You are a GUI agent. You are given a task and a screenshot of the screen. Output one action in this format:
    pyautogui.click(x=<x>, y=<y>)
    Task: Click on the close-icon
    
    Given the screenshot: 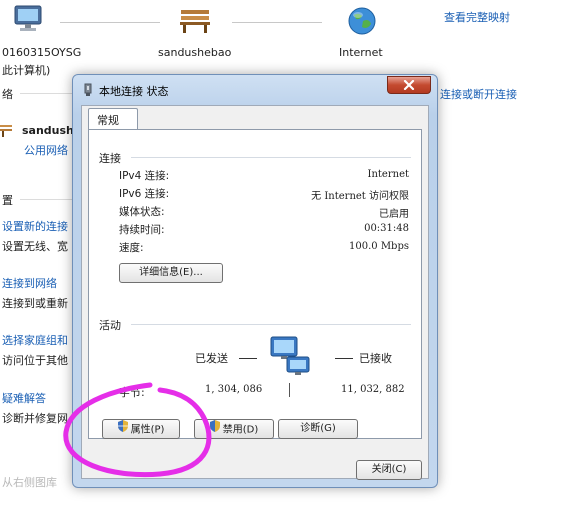 What is the action you would take?
    pyautogui.click(x=409, y=85)
    